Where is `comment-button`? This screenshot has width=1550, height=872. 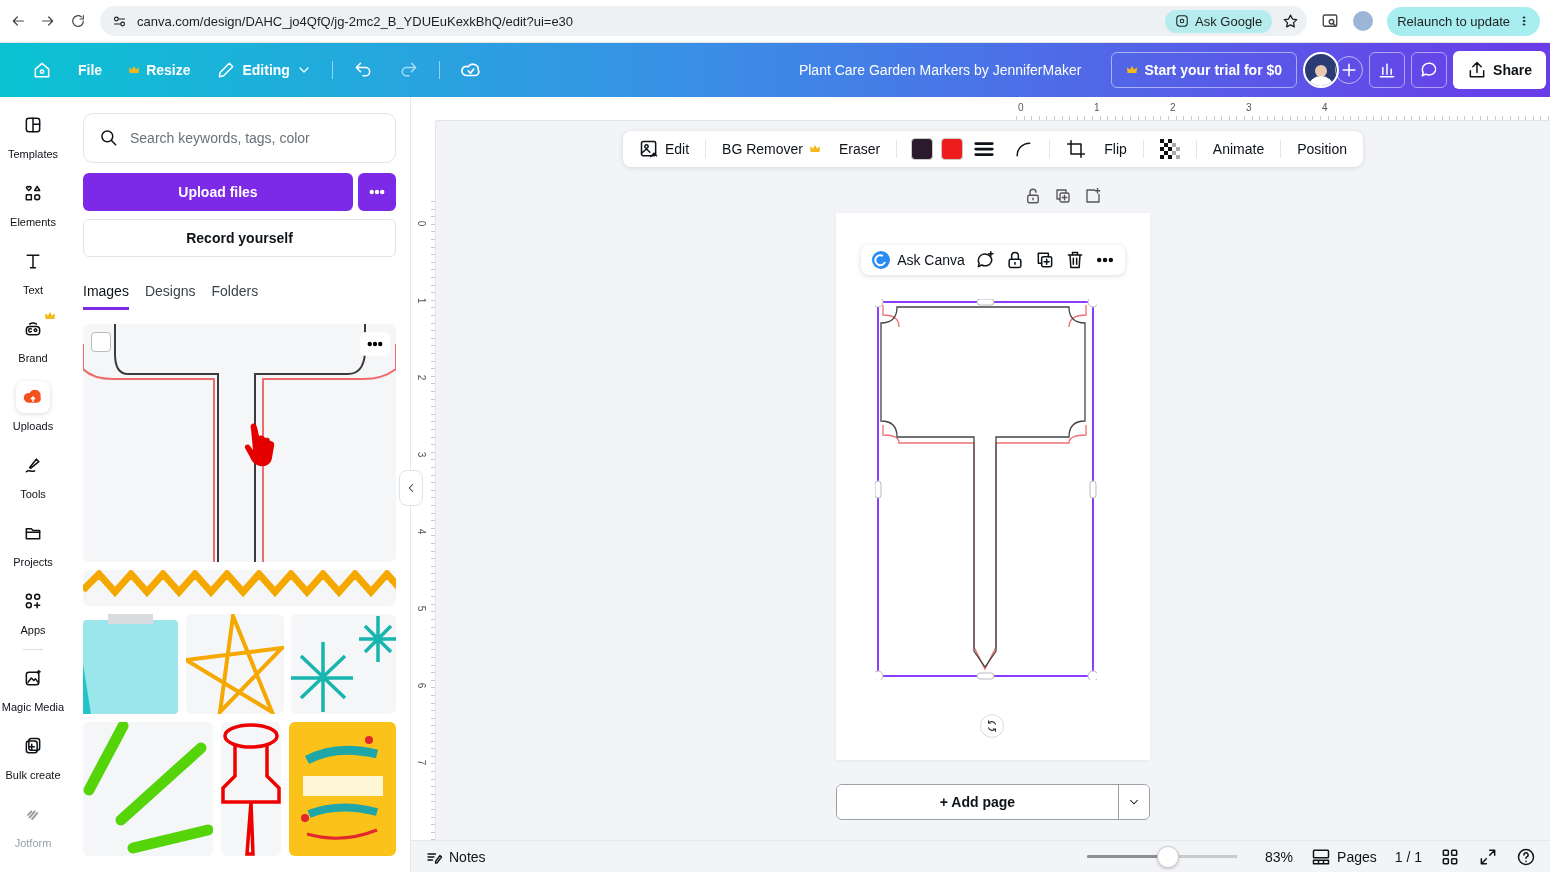
comment-button is located at coordinates (1429, 70).